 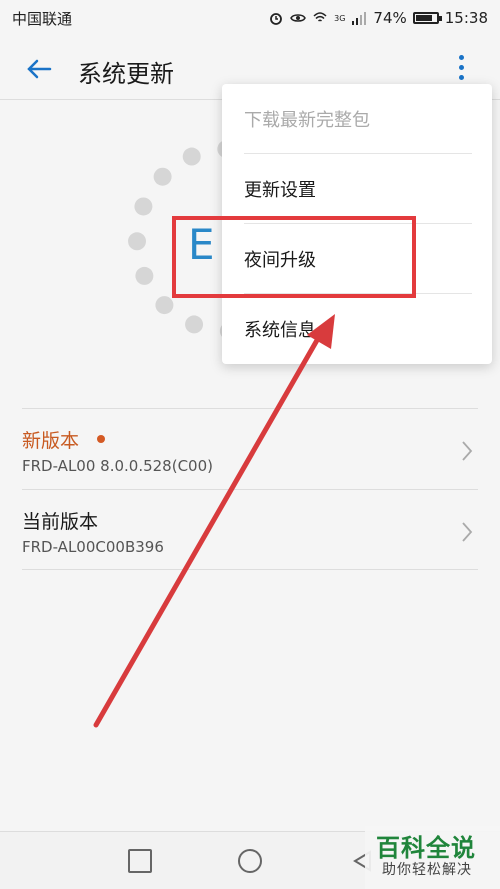 I want to click on signal-icon, so click(x=359, y=18).